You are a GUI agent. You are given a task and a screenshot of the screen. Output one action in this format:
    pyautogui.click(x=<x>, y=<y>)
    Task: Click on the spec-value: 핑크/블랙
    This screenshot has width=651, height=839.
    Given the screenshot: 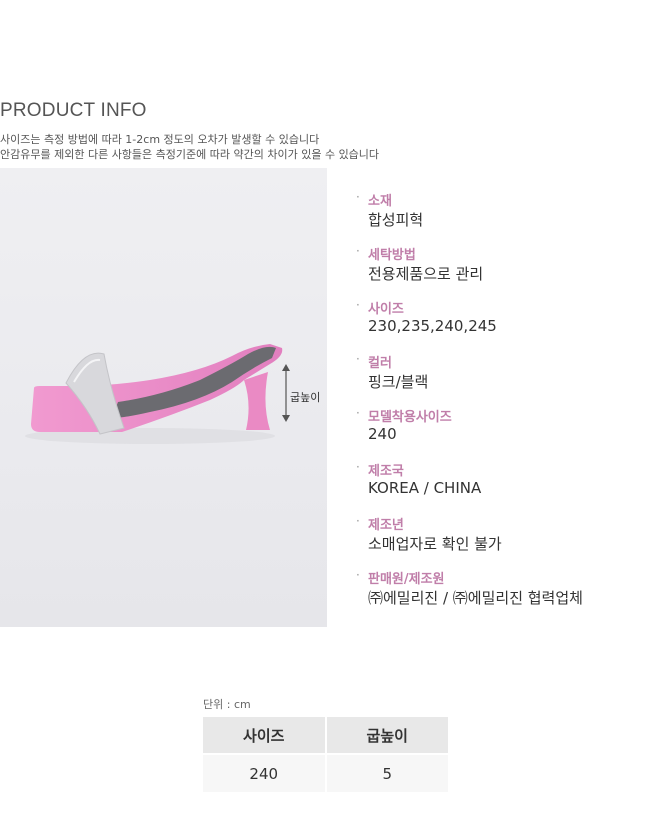 What is the action you would take?
    pyautogui.click(x=398, y=382)
    